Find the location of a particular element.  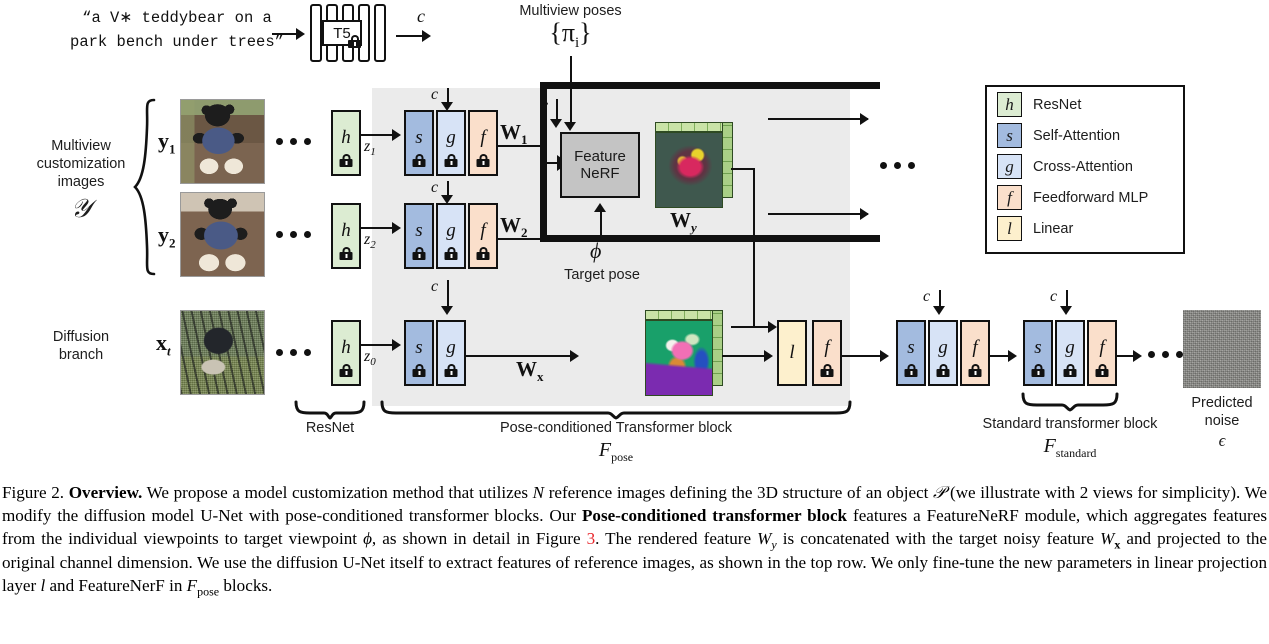

standard-block-symbol-F: F is located at coordinates (1049, 446).